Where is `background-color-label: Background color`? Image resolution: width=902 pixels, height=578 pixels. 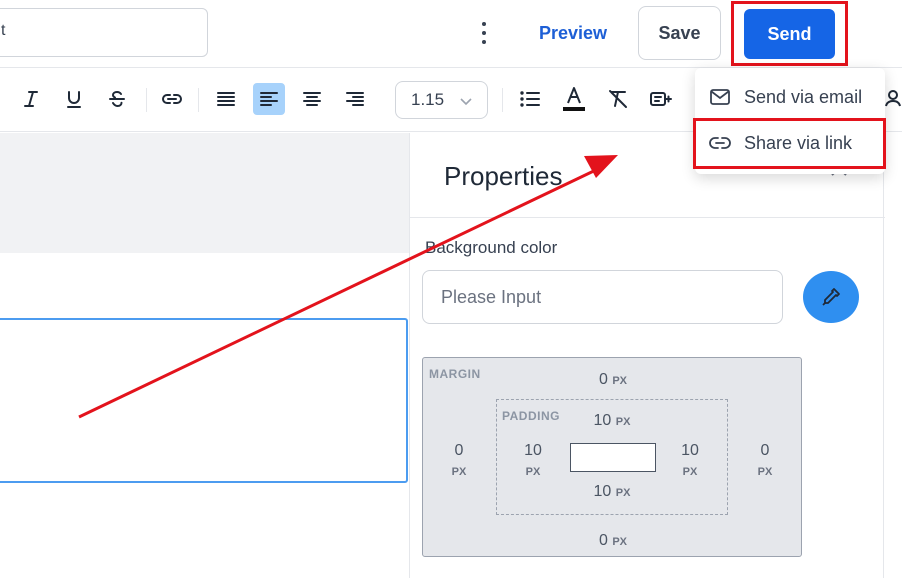
background-color-label: Background color is located at coordinates (491, 247).